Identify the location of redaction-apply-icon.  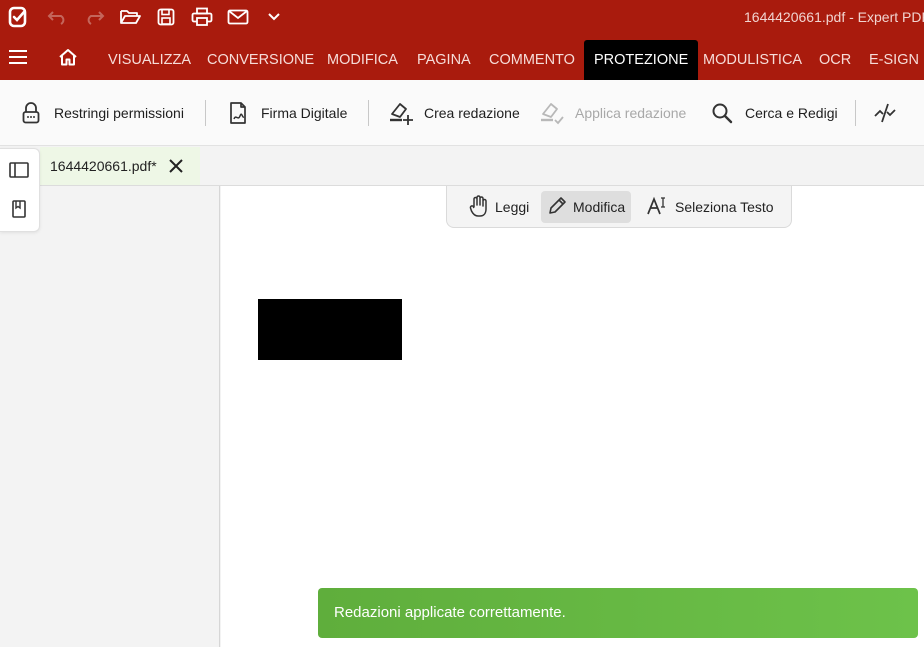
(552, 113).